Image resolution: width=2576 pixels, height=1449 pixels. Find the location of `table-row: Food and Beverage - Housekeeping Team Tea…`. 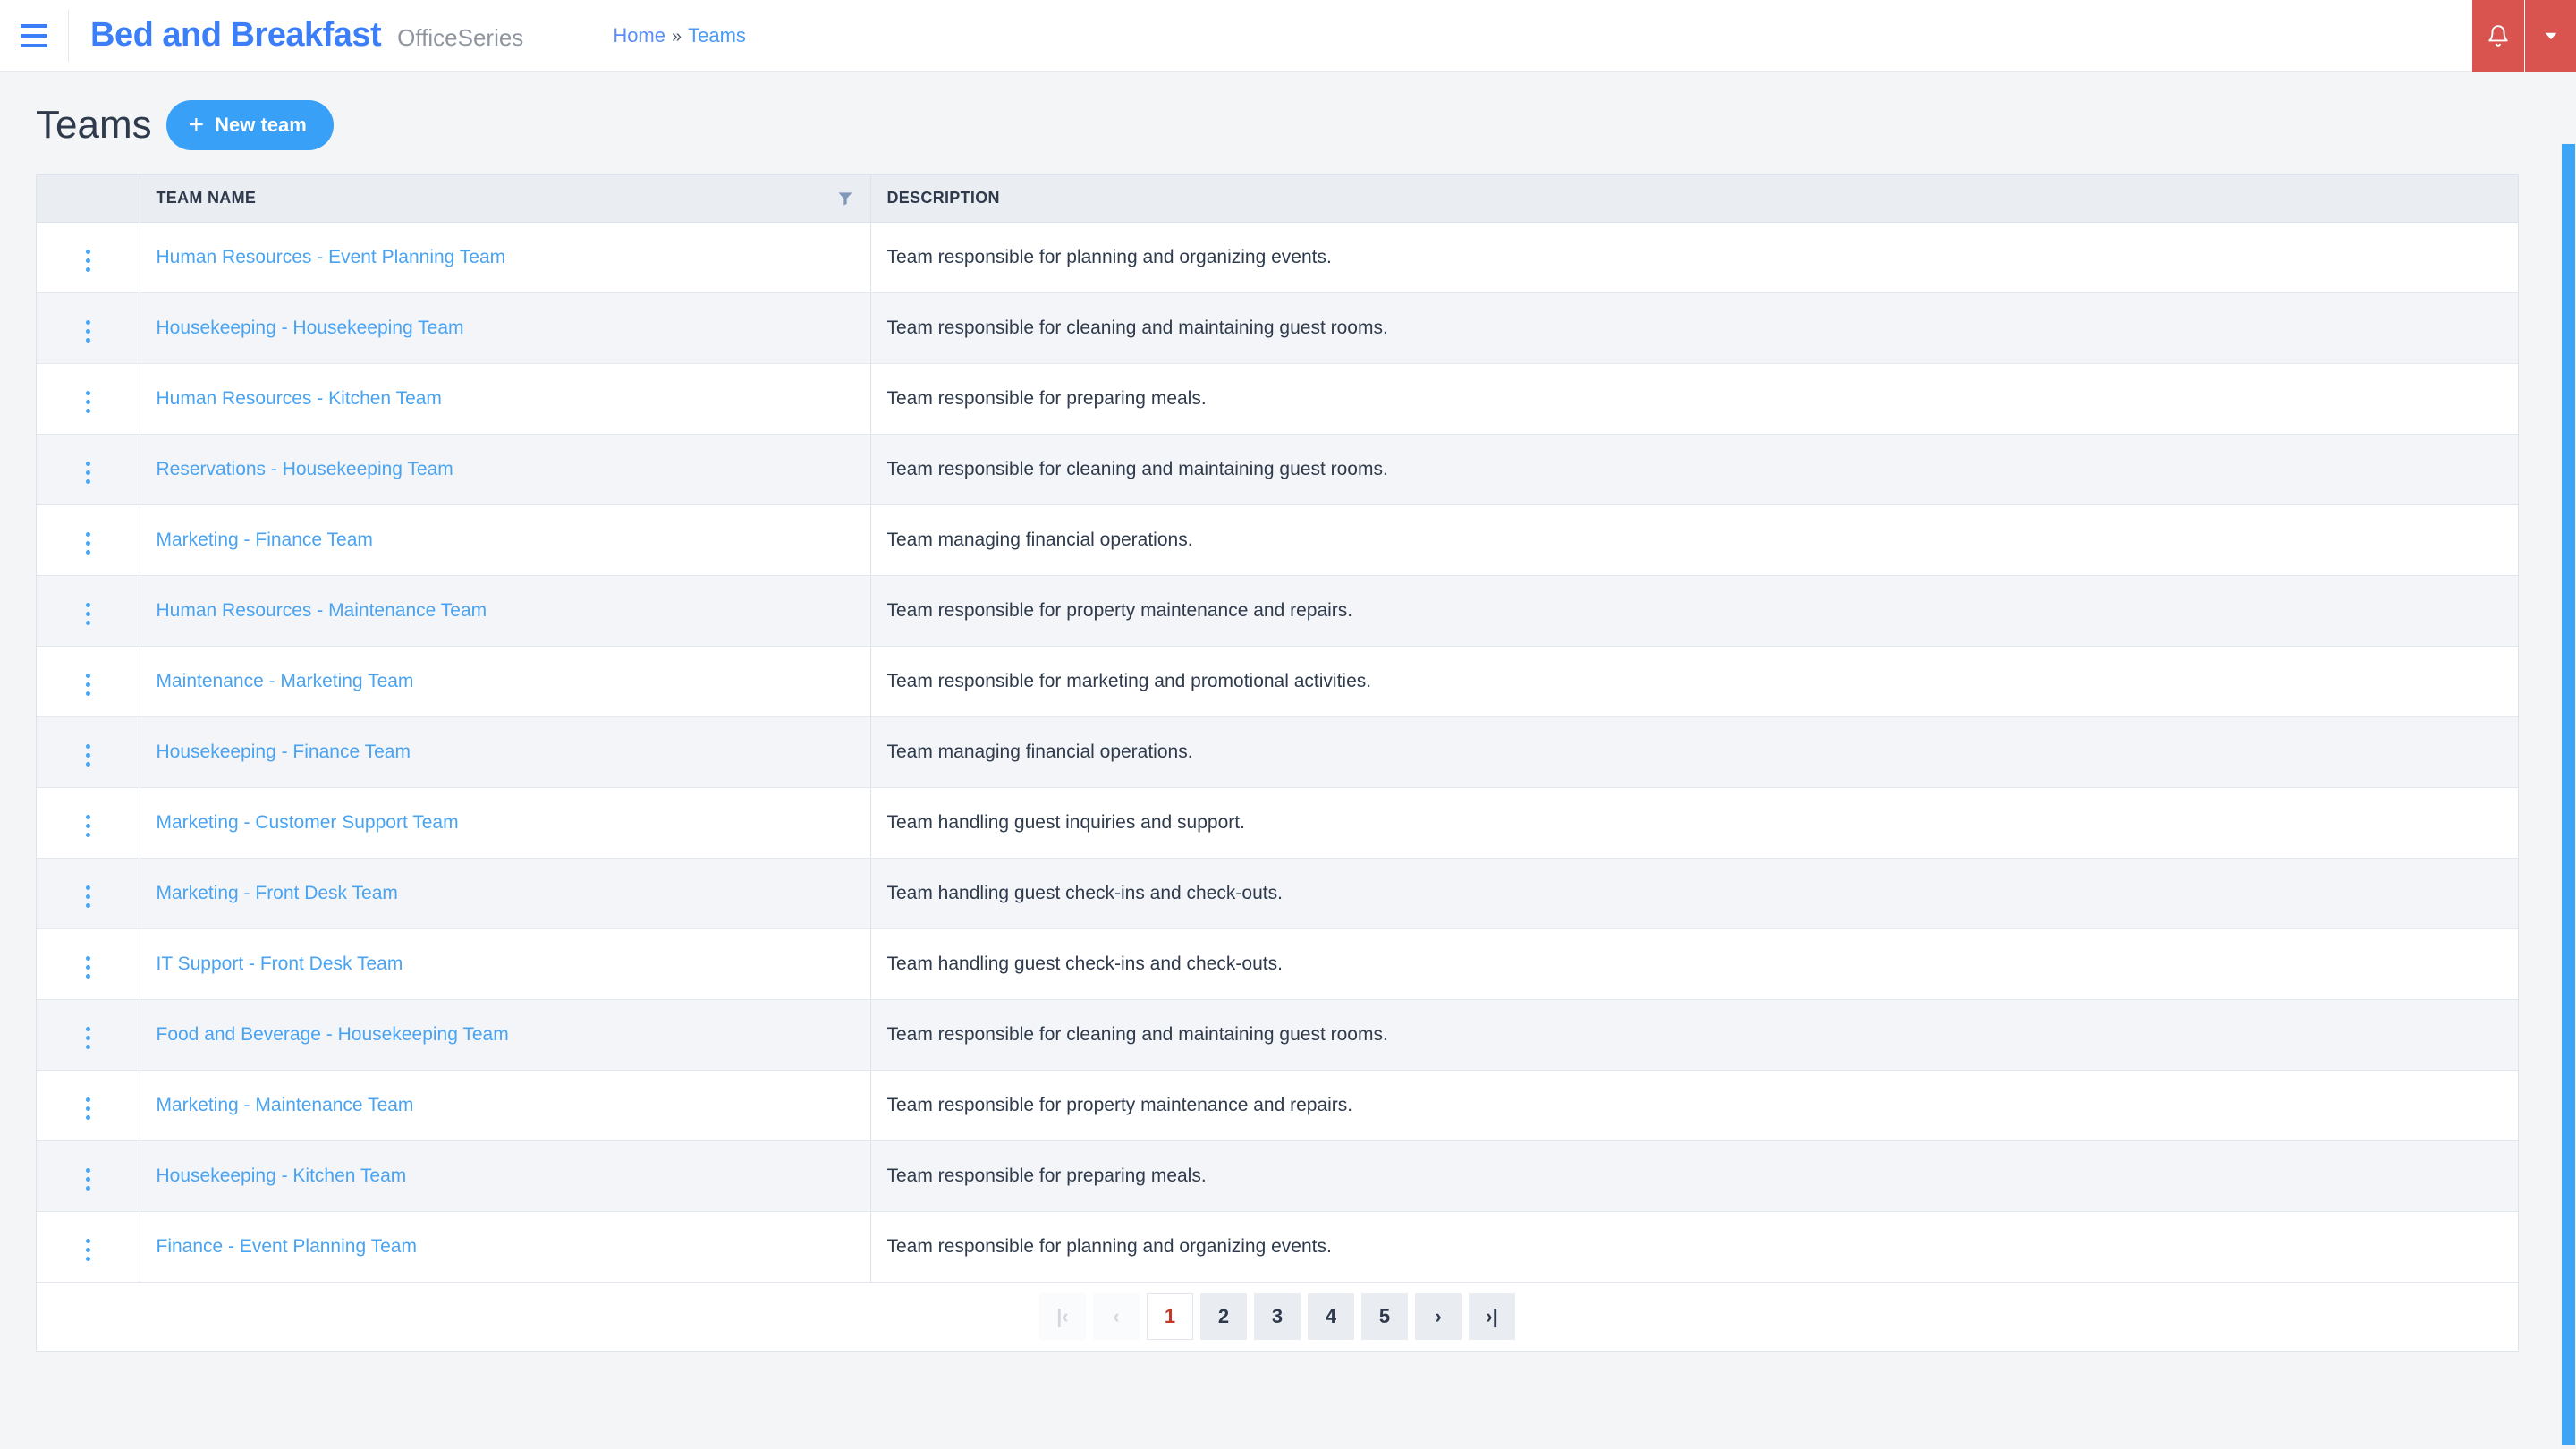

table-row: Food and Beverage - Housekeeping Team Tea… is located at coordinates (1277, 1035).